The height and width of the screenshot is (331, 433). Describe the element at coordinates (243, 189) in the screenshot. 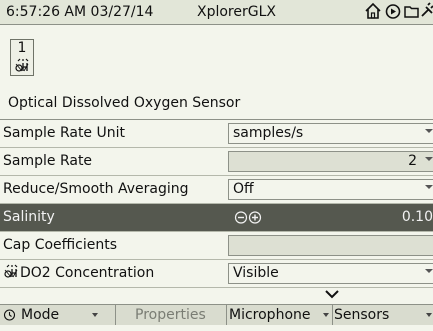

I see `dropdown-value: Off` at that location.